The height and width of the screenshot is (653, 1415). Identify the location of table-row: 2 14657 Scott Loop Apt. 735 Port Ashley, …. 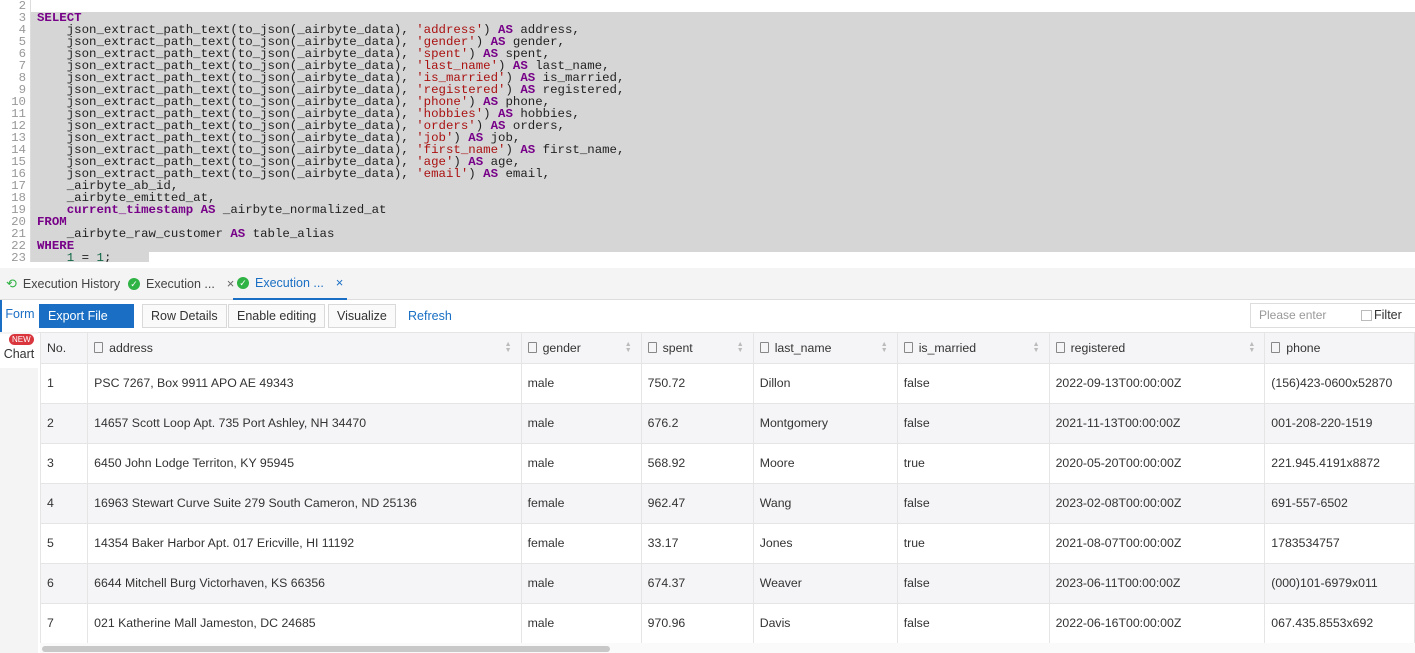
(728, 423).